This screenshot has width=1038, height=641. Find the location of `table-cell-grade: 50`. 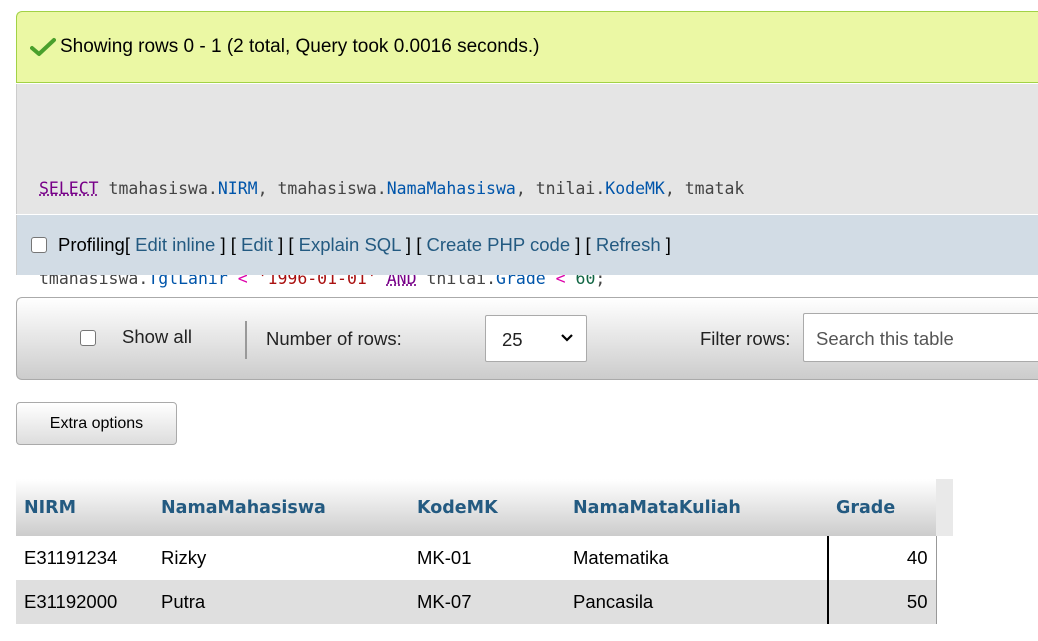

table-cell-grade: 50 is located at coordinates (882, 602).